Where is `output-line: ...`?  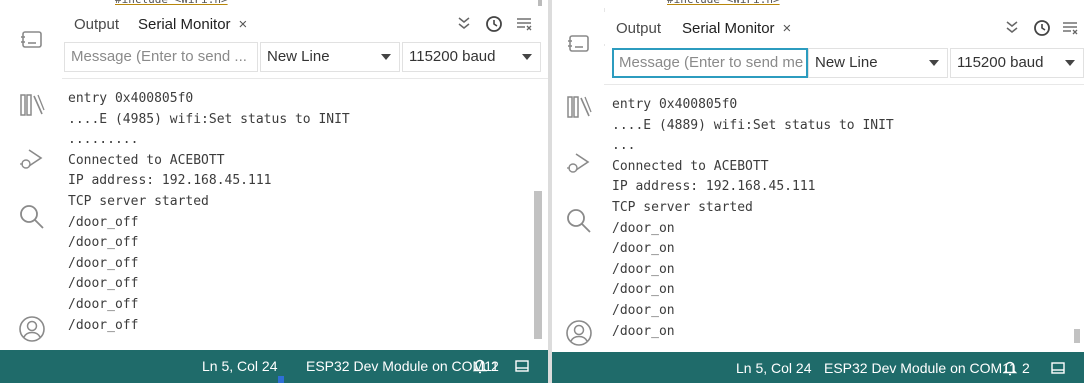 output-line: ... is located at coordinates (624, 146).